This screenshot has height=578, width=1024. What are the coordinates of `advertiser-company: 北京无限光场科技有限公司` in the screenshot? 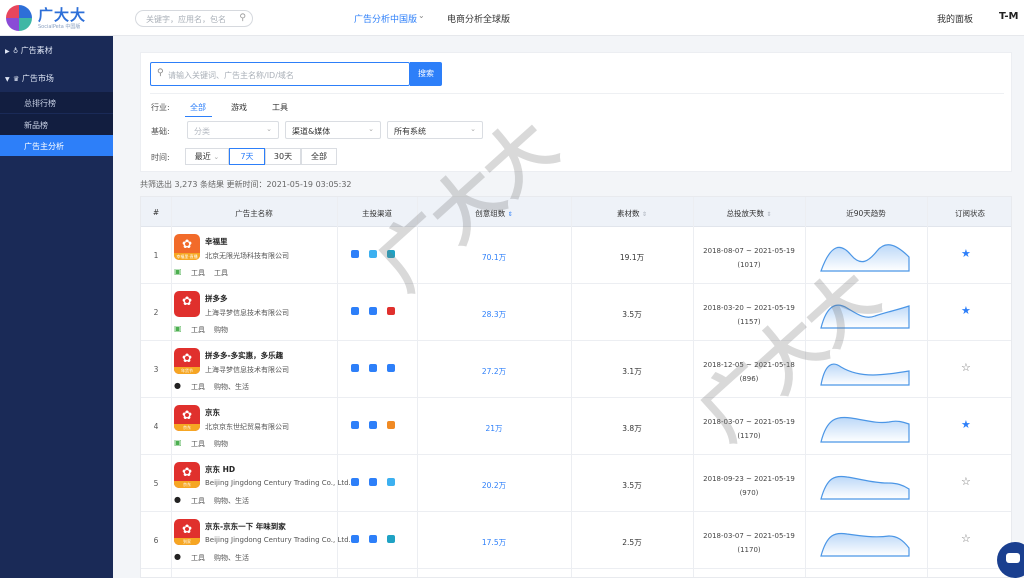 It's located at (247, 256).